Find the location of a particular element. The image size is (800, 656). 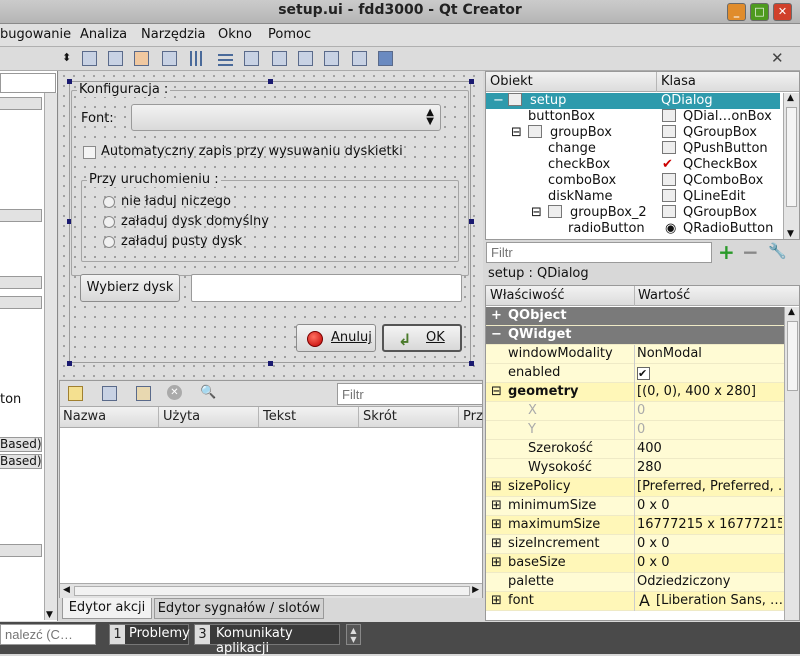

property-filter-input is located at coordinates (599, 252).